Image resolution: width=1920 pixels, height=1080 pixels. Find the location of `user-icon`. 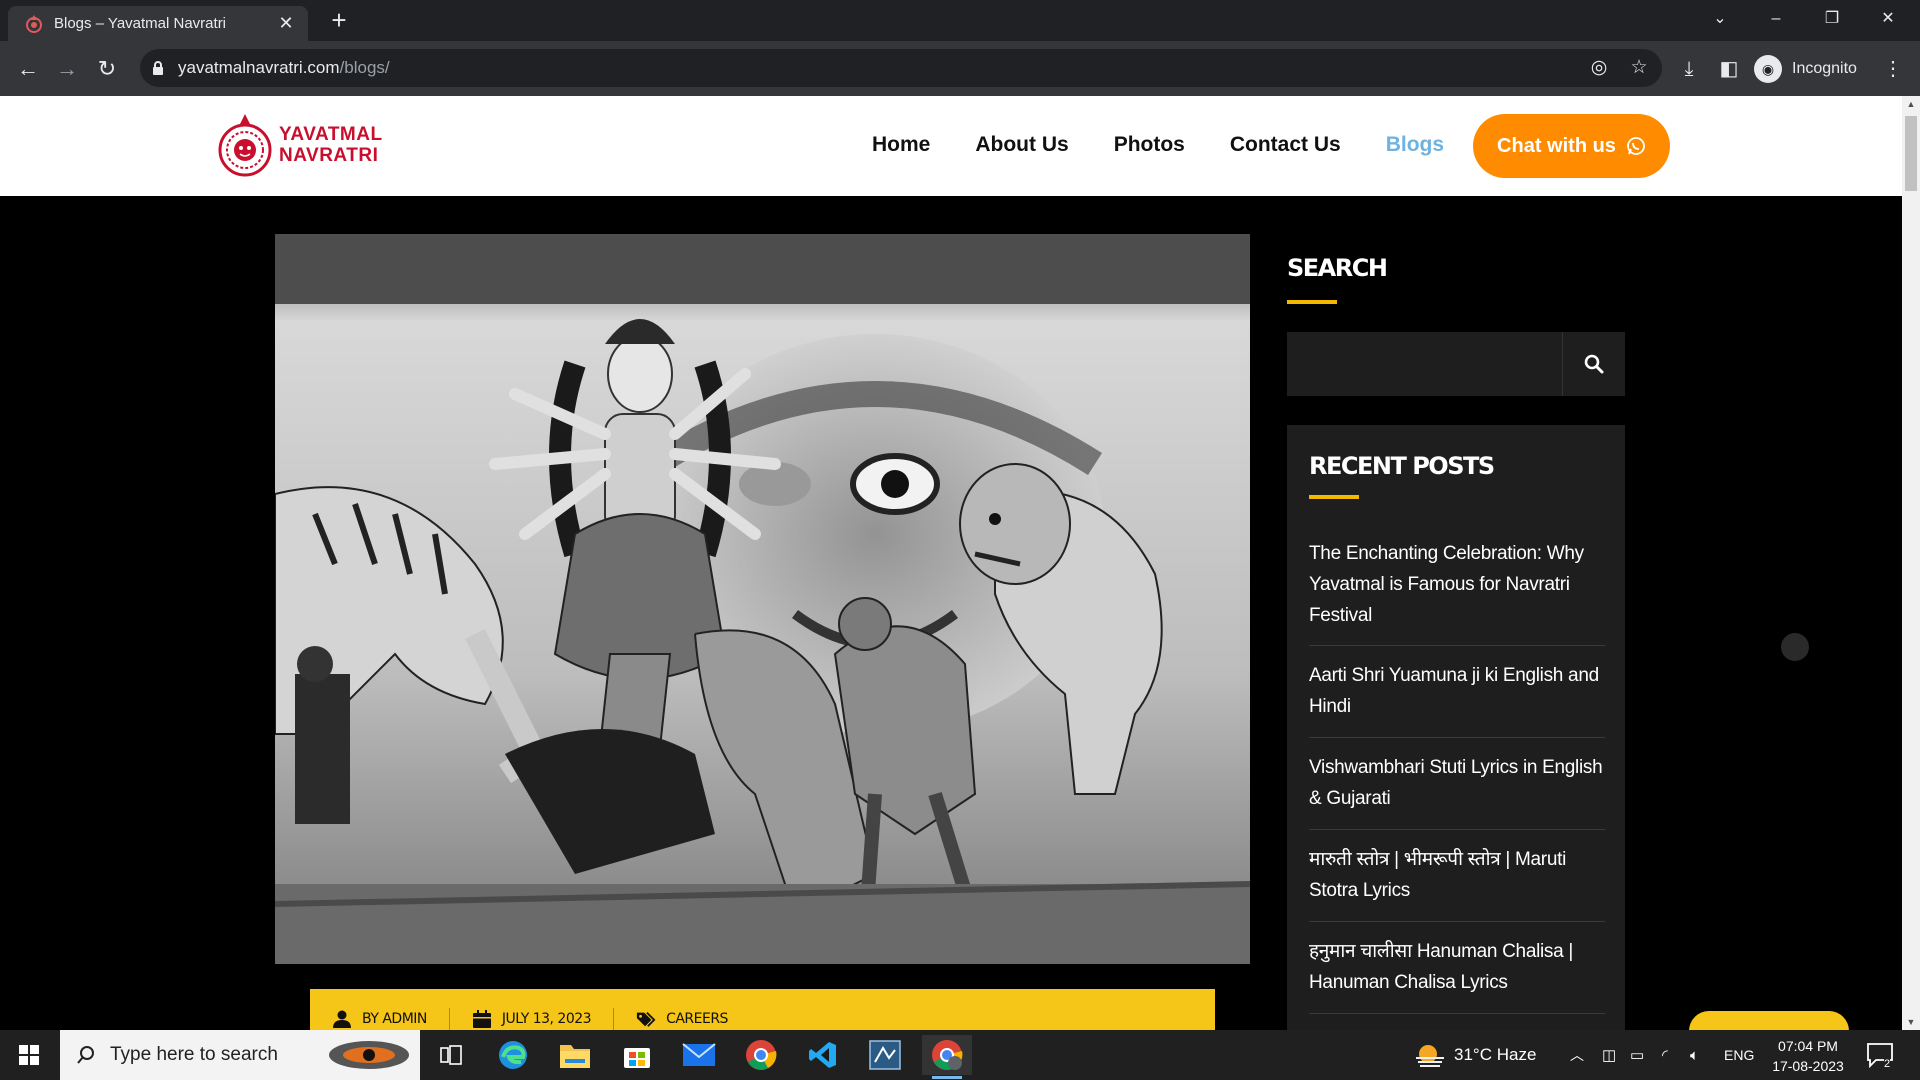

user-icon is located at coordinates (342, 1019).